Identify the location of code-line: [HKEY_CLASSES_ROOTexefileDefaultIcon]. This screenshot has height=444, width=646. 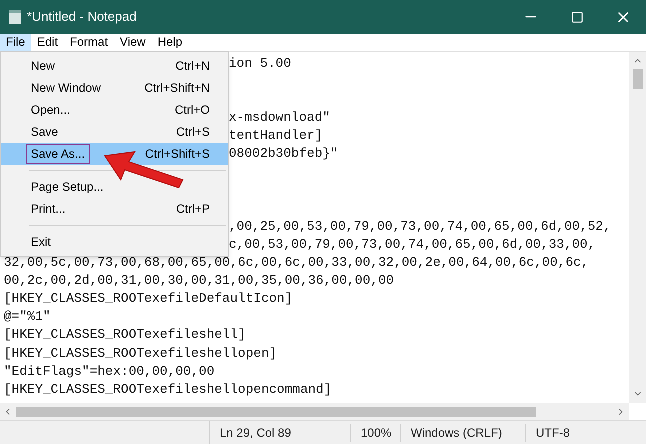
(148, 298).